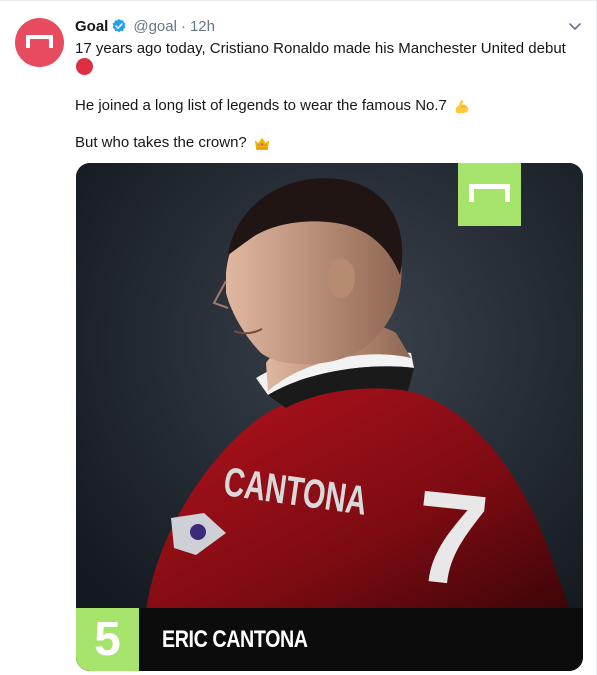  I want to click on flexed-biceps-icon, so click(462, 107).